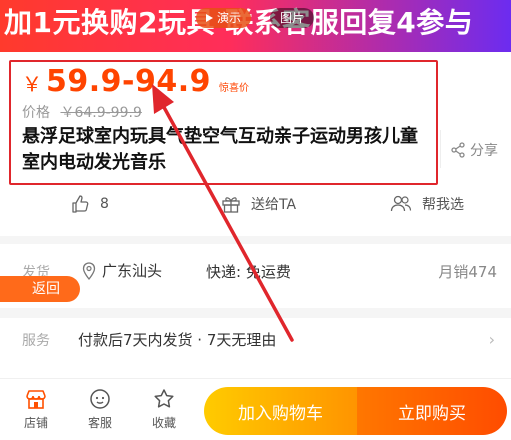  Describe the element at coordinates (80, 204) in the screenshot. I see `thumbs-up-icon` at that location.